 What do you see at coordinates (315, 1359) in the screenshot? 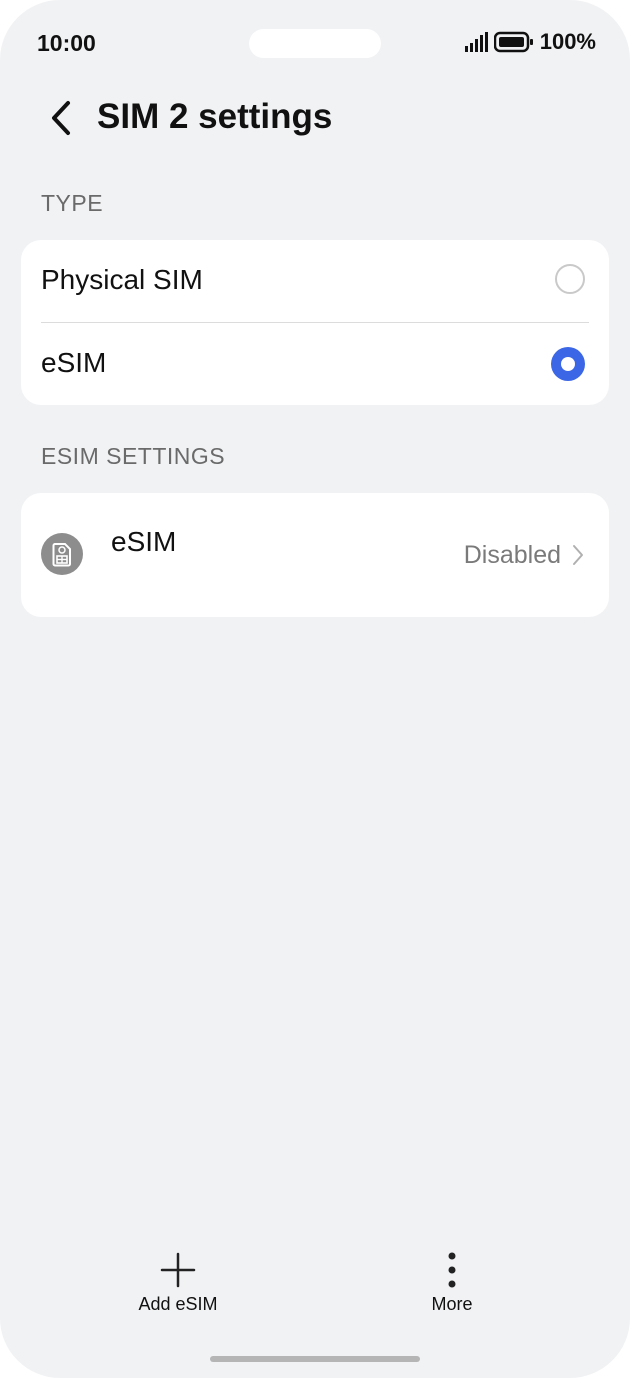
I see `home-indicator` at bounding box center [315, 1359].